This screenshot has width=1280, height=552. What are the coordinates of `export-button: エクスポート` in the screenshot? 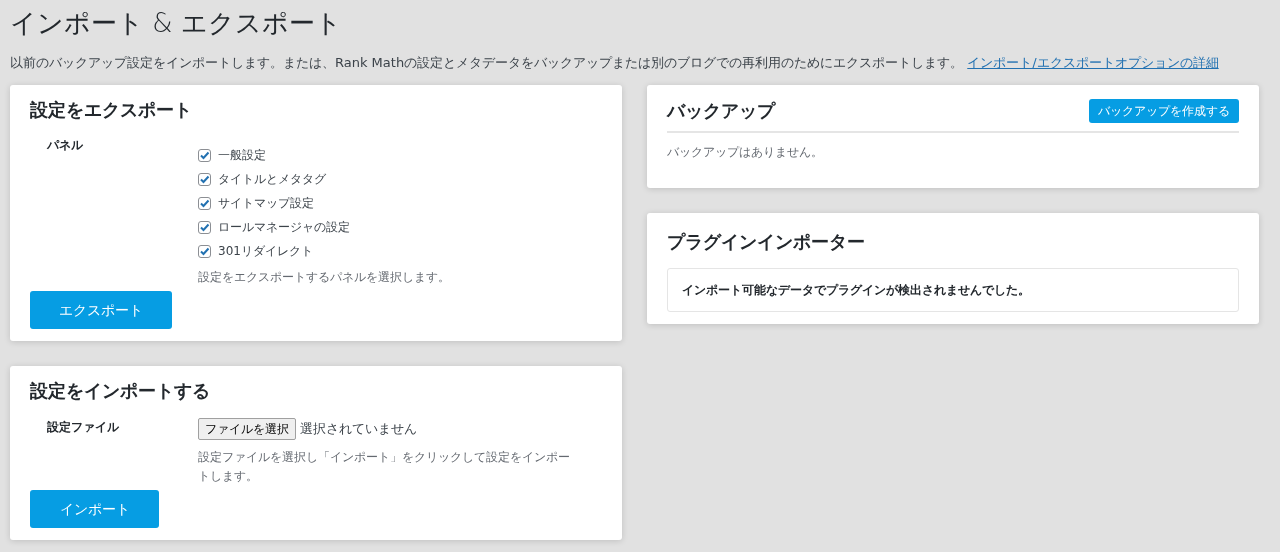 It's located at (101, 310).